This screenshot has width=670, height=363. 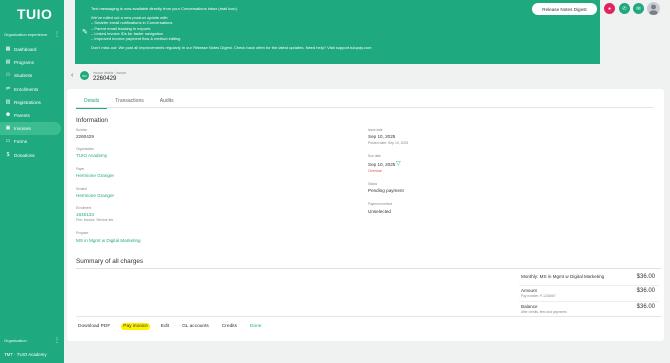 What do you see at coordinates (82, 233) in the screenshot?
I see `field-label: Program` at bounding box center [82, 233].